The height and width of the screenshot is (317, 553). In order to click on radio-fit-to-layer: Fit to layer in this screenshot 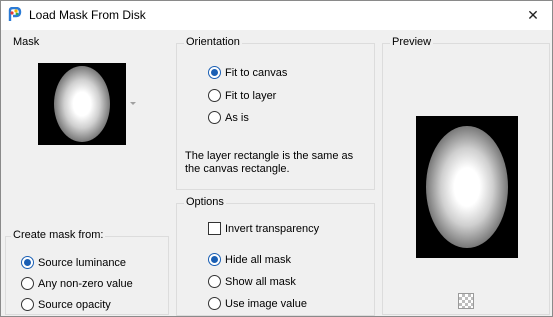, I will do `click(242, 95)`.